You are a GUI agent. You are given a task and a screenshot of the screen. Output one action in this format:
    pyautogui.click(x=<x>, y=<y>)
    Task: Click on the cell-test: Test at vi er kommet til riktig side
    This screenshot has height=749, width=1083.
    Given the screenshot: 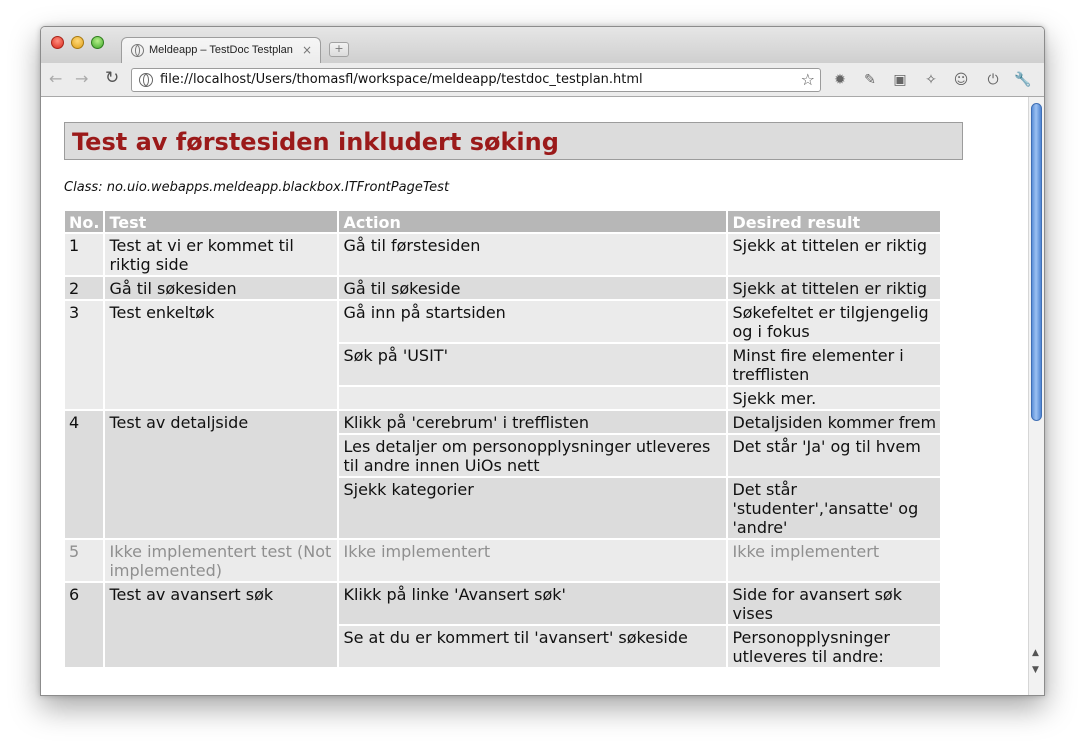 What is the action you would take?
    pyautogui.click(x=221, y=254)
    